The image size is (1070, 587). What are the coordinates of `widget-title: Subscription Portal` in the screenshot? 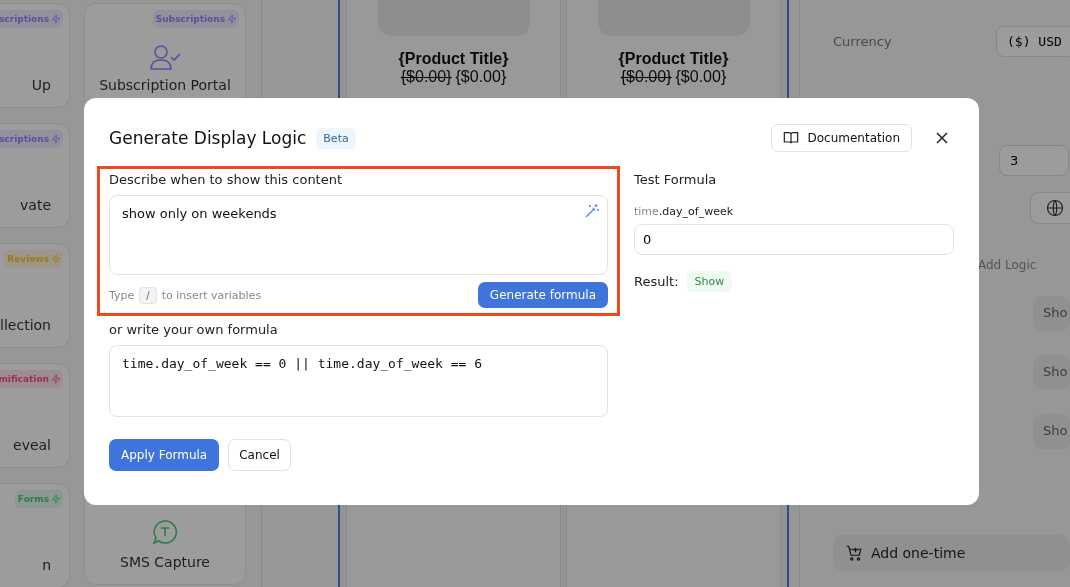 It's located at (165, 85).